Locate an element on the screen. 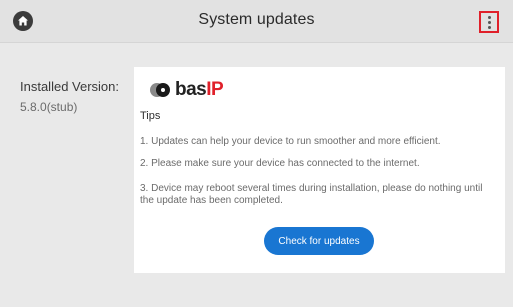 This screenshot has height=307, width=513. tips-title: Tips is located at coordinates (150, 116).